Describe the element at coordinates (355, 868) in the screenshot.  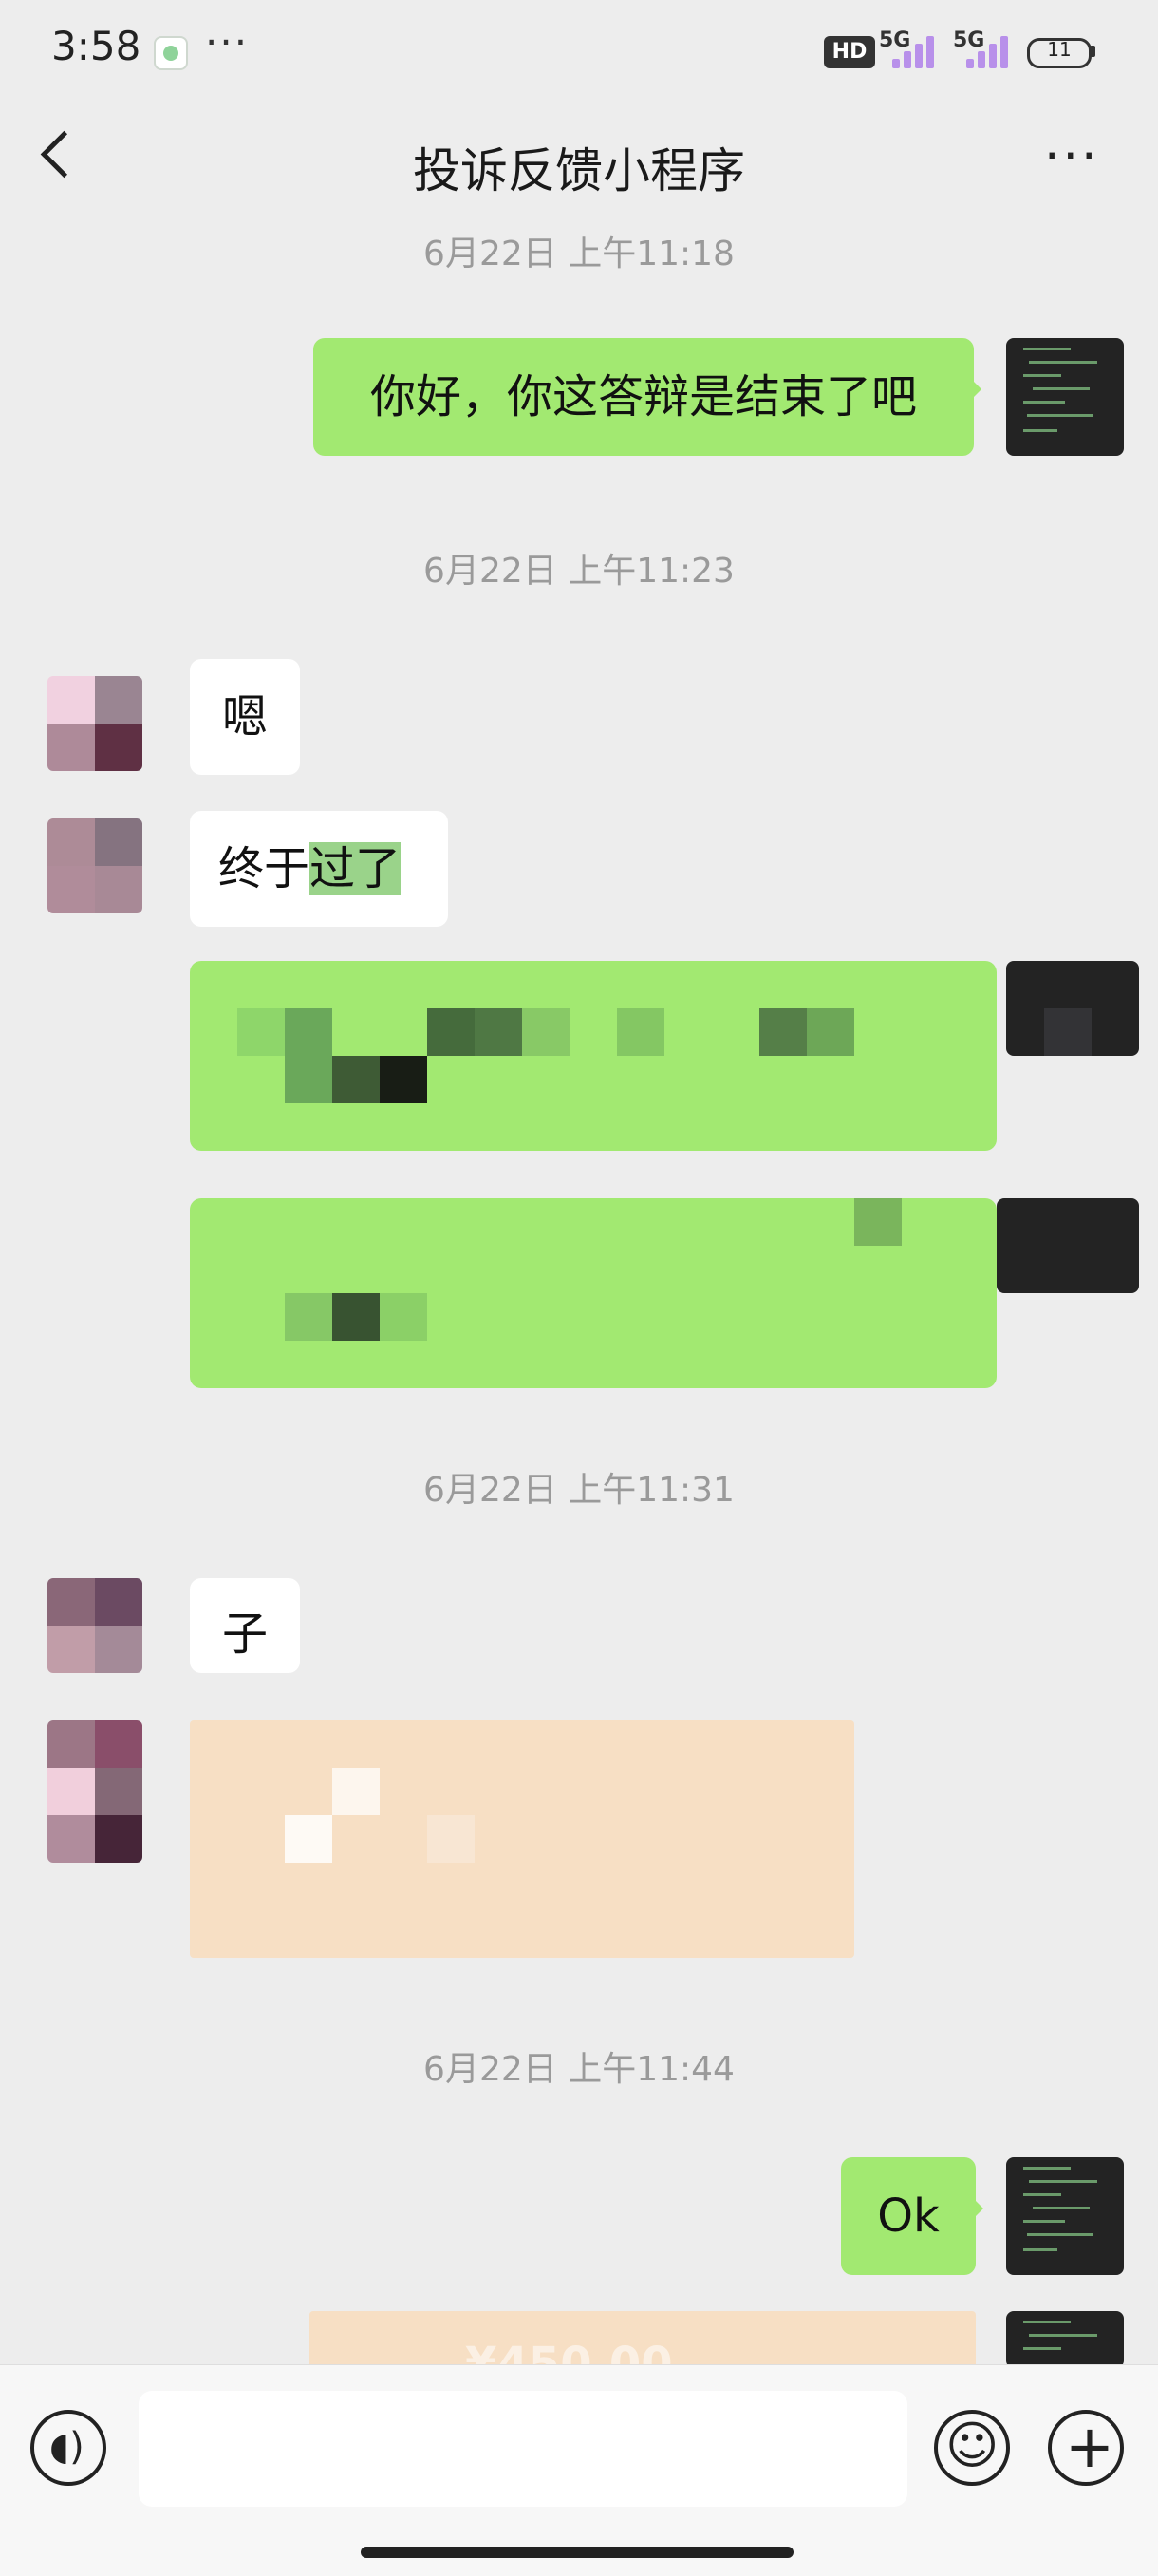
I see `highlighted-text: 过了` at that location.